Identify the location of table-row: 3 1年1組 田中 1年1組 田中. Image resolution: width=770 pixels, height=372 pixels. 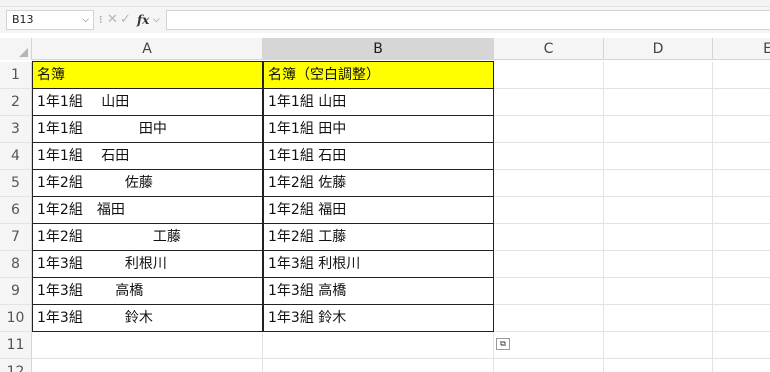
(385, 129).